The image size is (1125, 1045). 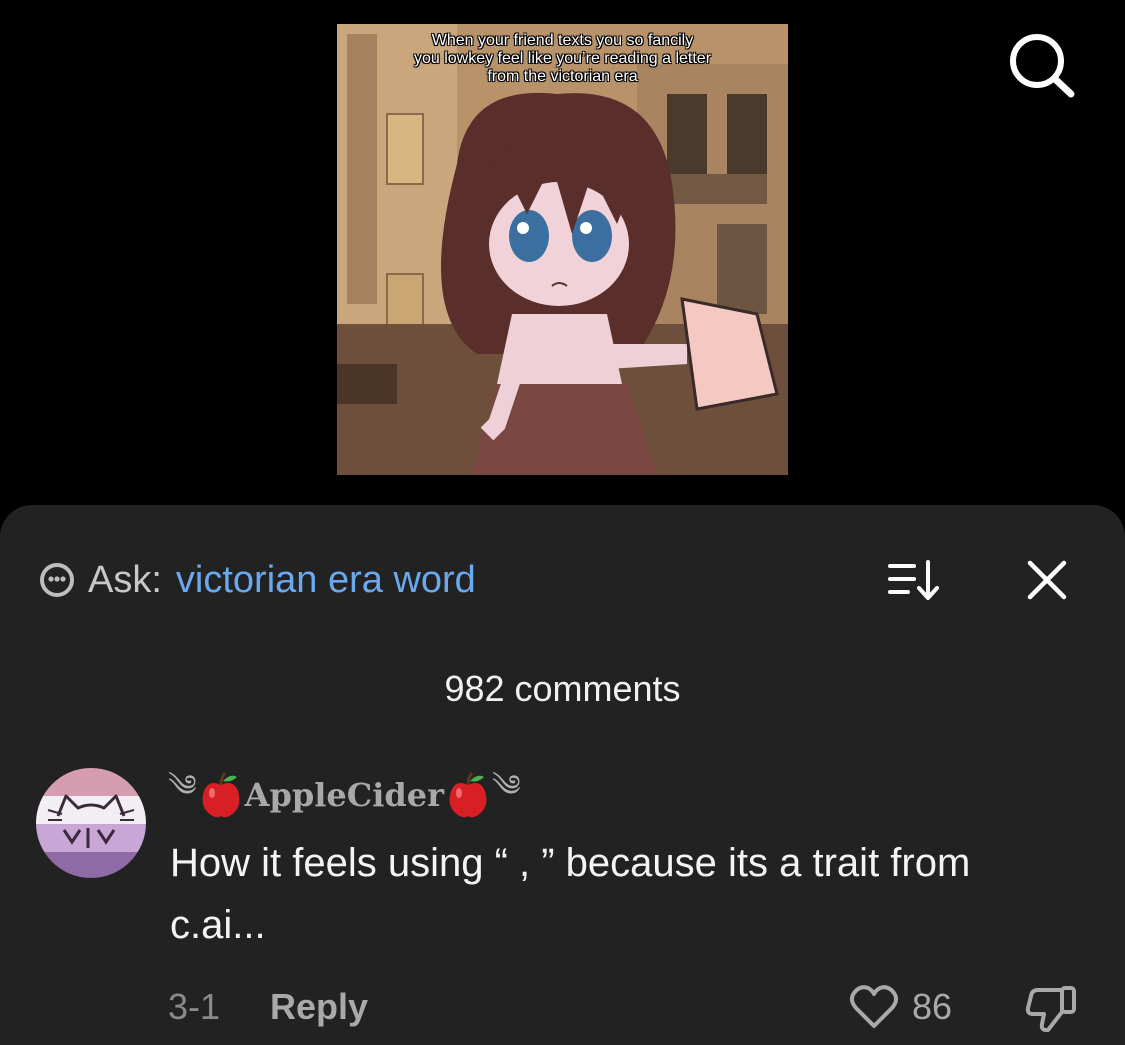 I want to click on ai-chat-icon, so click(x=57, y=580).